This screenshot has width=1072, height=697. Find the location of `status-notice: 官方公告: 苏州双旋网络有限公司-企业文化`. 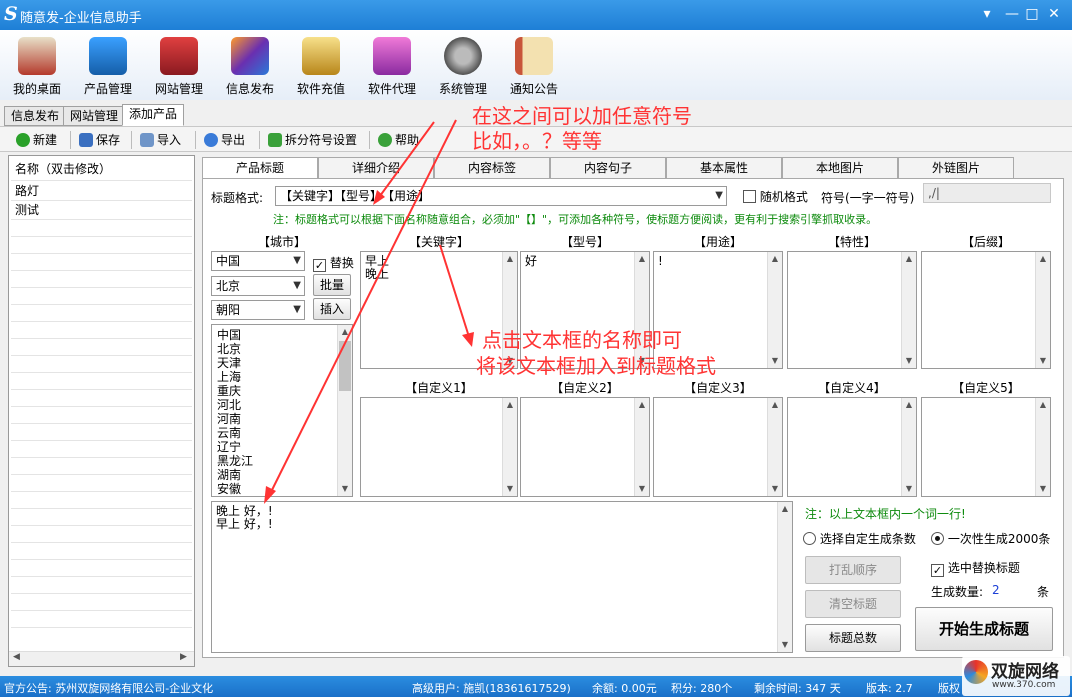

status-notice: 官方公告: 苏州双旋网络有限公司-企业文化 is located at coordinates (108, 688).